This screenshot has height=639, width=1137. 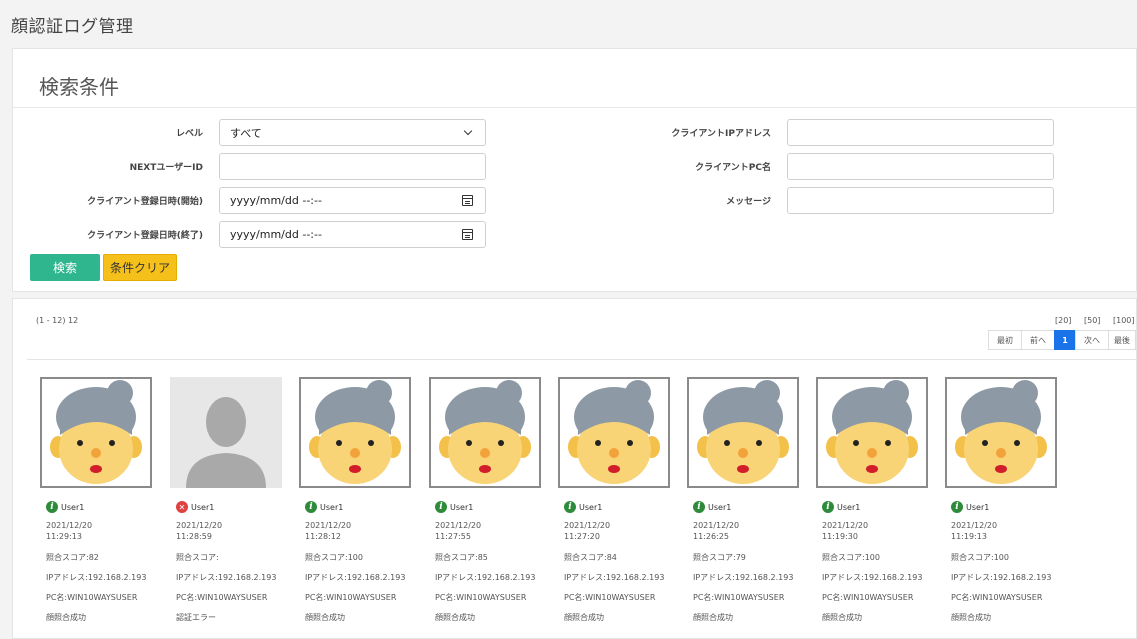 I want to click on pager-next-button: 次へ, so click(x=1092, y=340).